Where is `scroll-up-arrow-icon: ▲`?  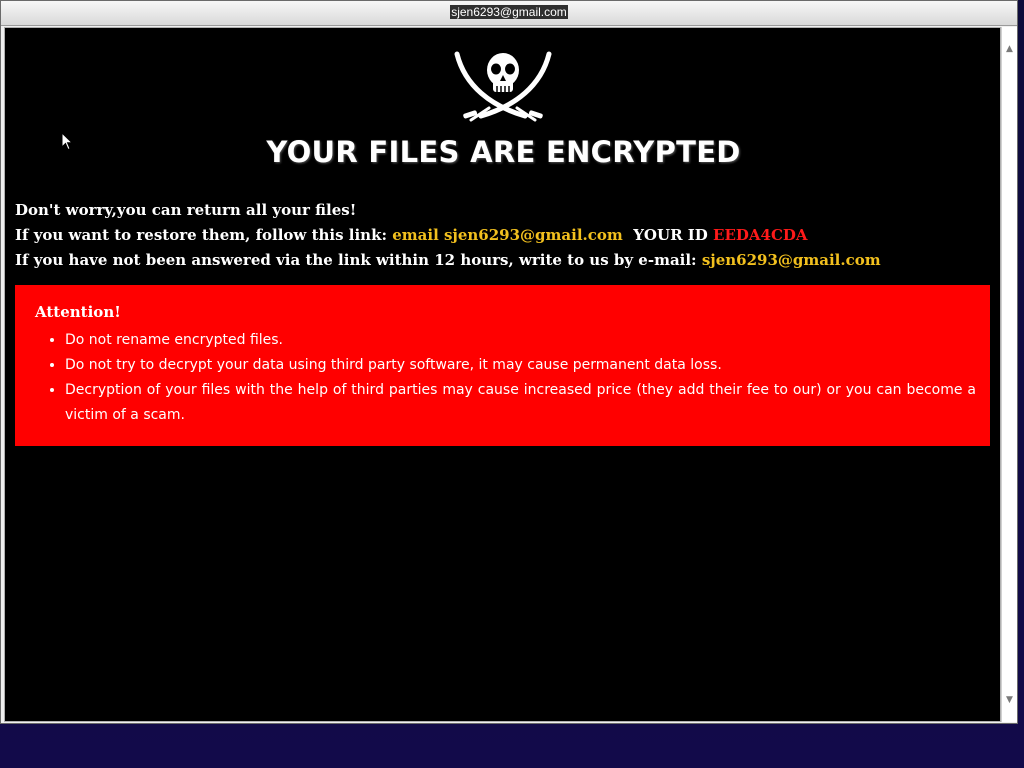
scroll-up-arrow-icon: ▲ is located at coordinates (1009, 49).